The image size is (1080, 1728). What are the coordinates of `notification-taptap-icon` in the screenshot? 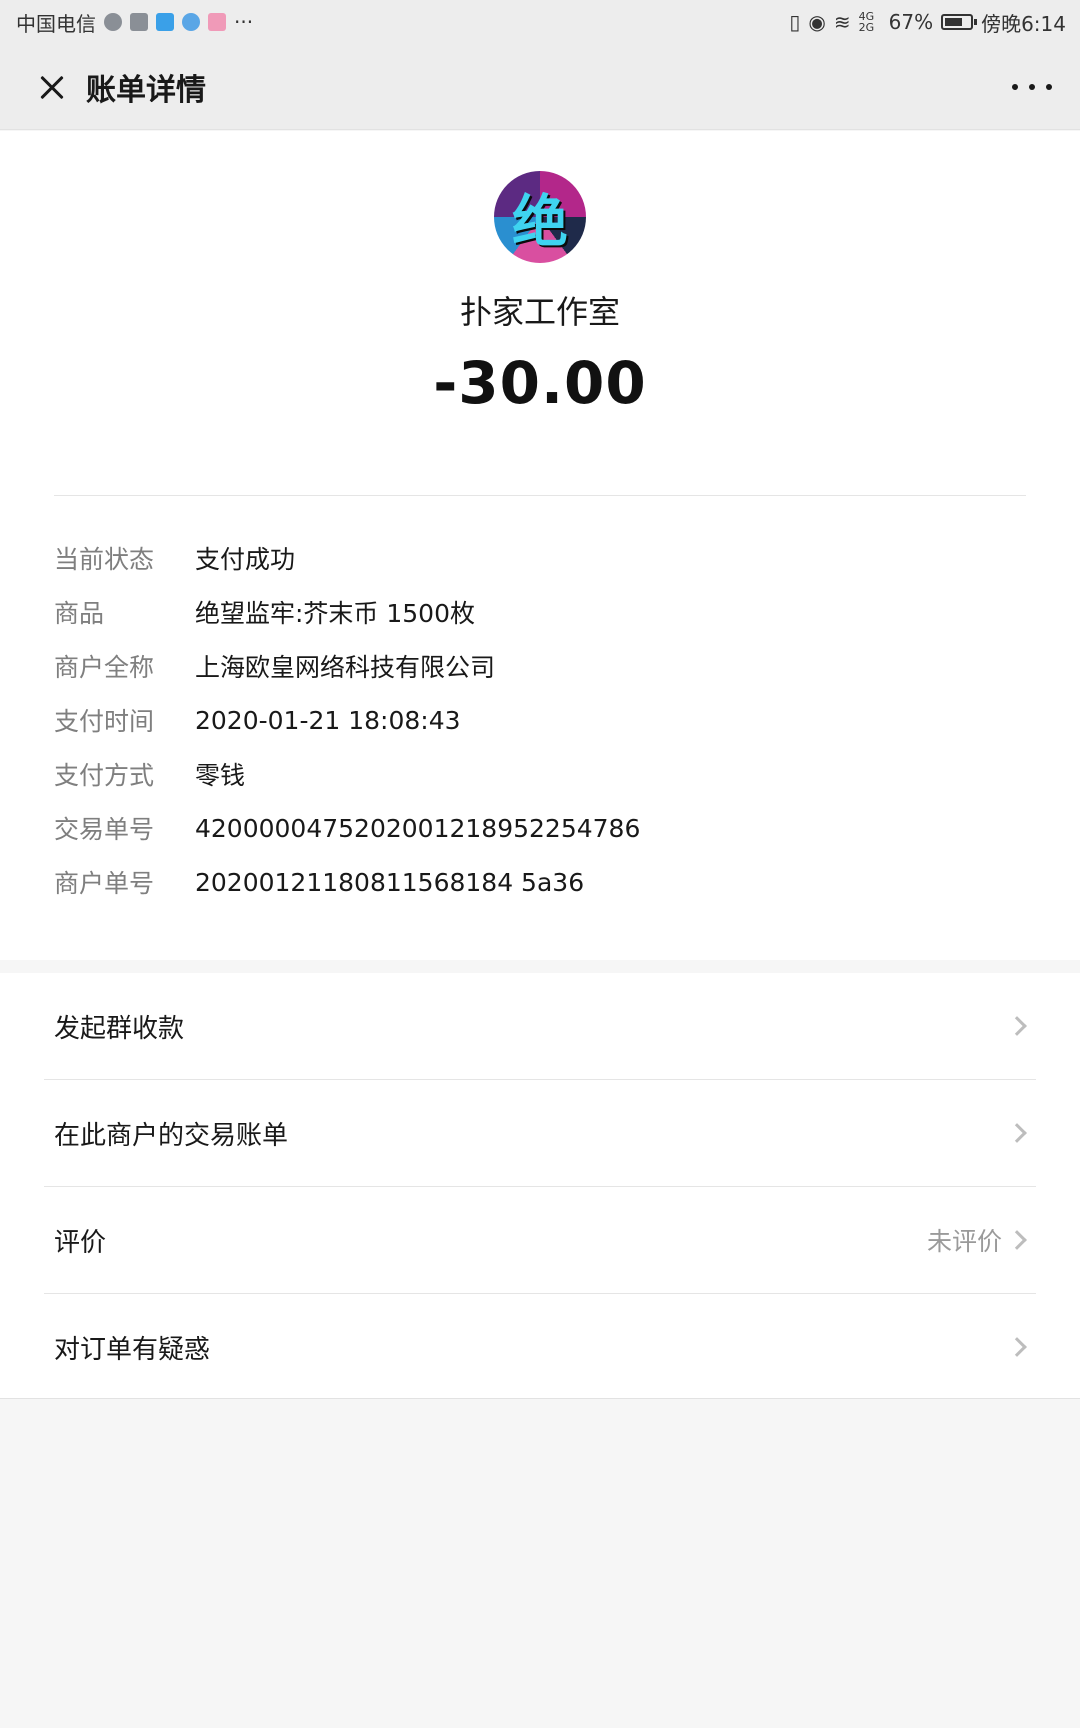 It's located at (165, 22).